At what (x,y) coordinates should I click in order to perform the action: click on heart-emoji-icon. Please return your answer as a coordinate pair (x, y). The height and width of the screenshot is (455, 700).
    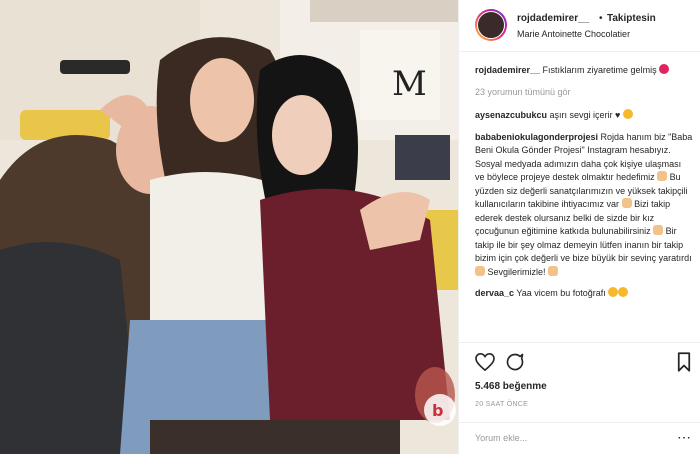
    Looking at the image, I should click on (664, 69).